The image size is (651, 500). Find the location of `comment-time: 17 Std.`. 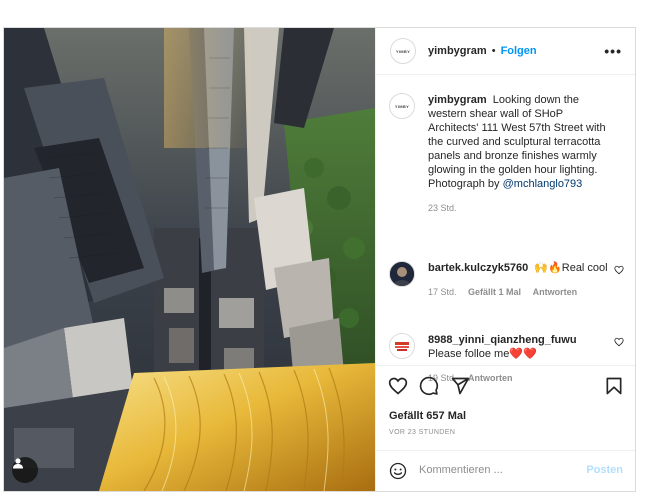

comment-time: 17 Std. is located at coordinates (442, 292).